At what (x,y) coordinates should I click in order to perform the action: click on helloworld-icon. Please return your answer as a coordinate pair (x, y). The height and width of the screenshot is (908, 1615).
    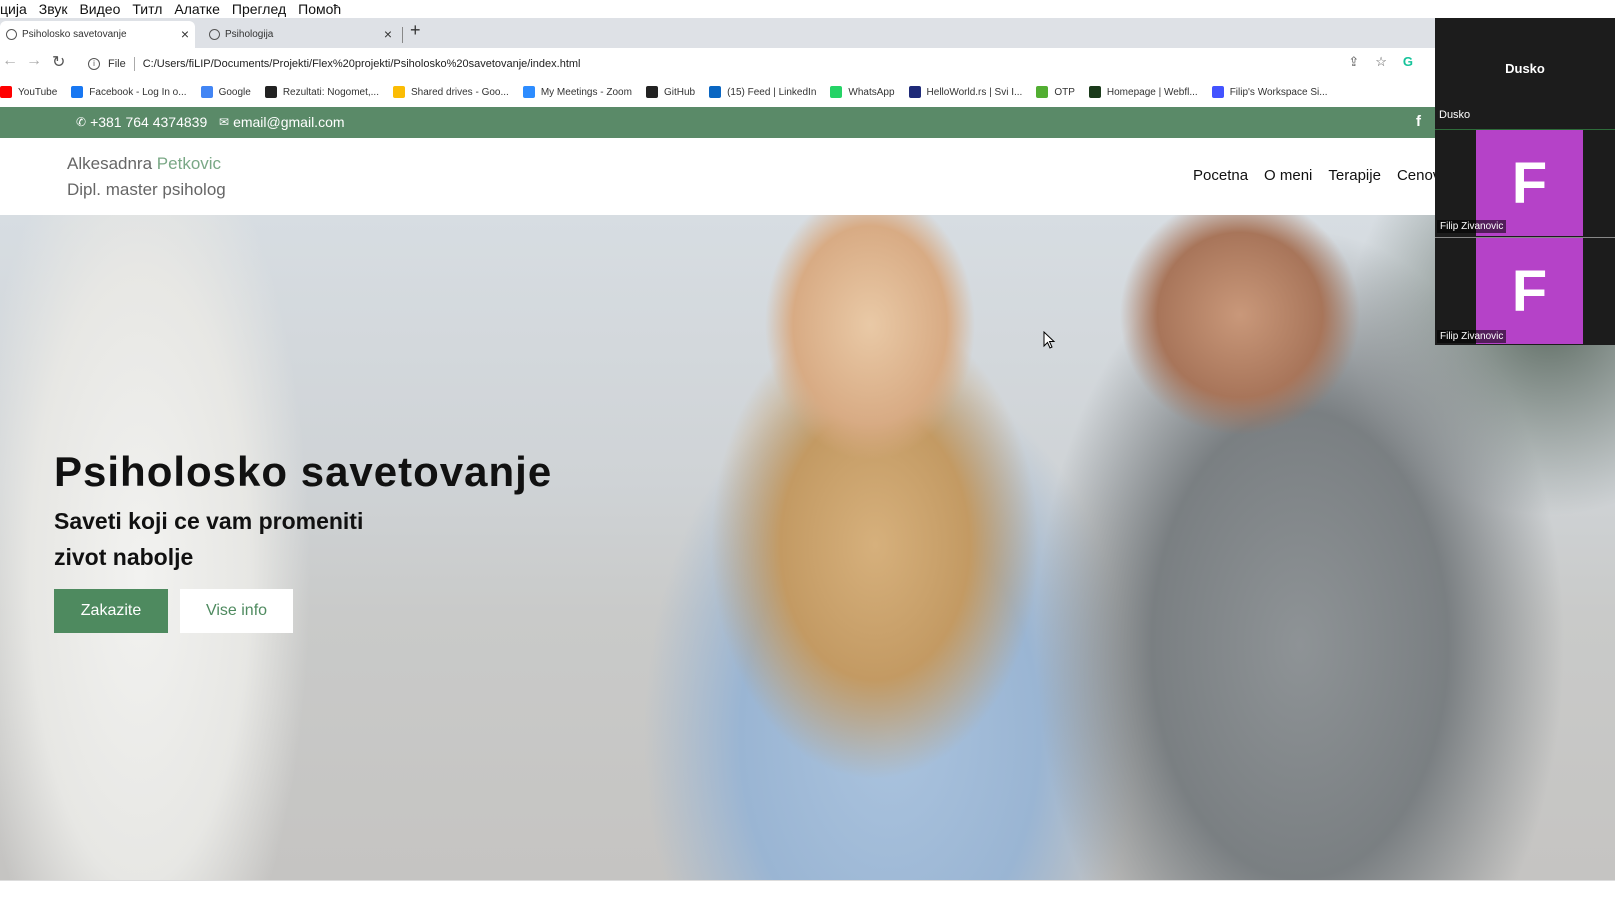
    Looking at the image, I should click on (914, 92).